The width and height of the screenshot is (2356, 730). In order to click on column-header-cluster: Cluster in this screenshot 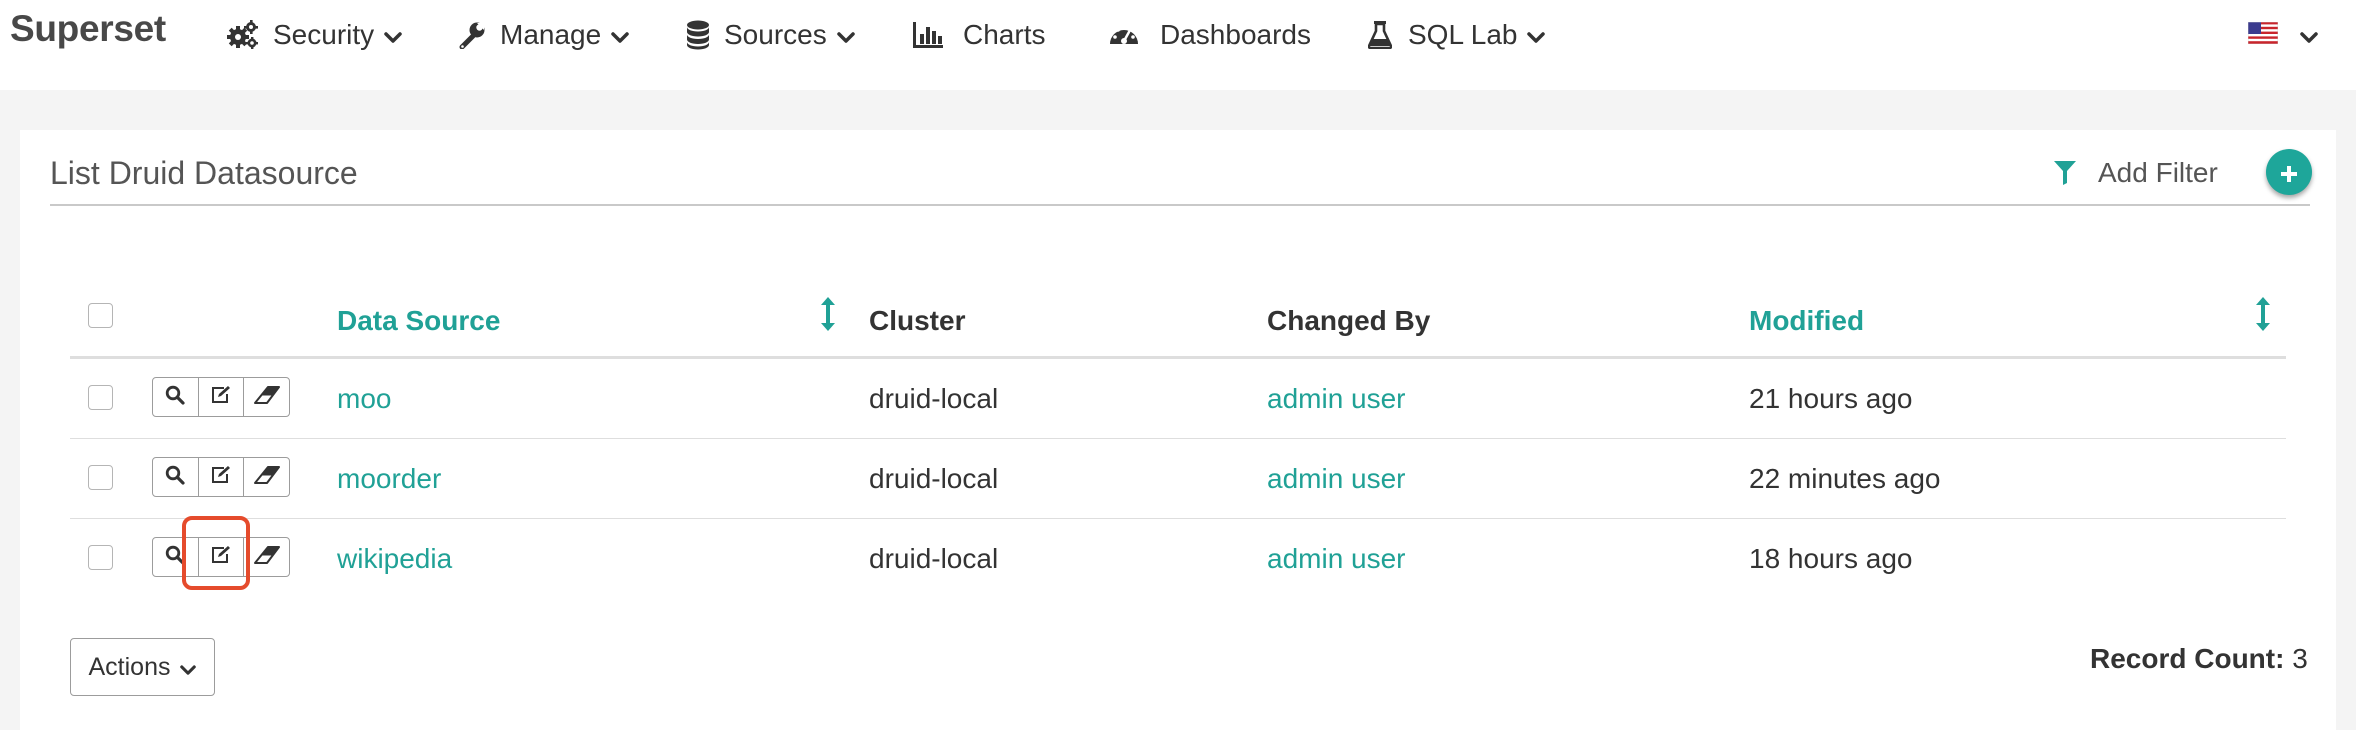, I will do `click(917, 320)`.